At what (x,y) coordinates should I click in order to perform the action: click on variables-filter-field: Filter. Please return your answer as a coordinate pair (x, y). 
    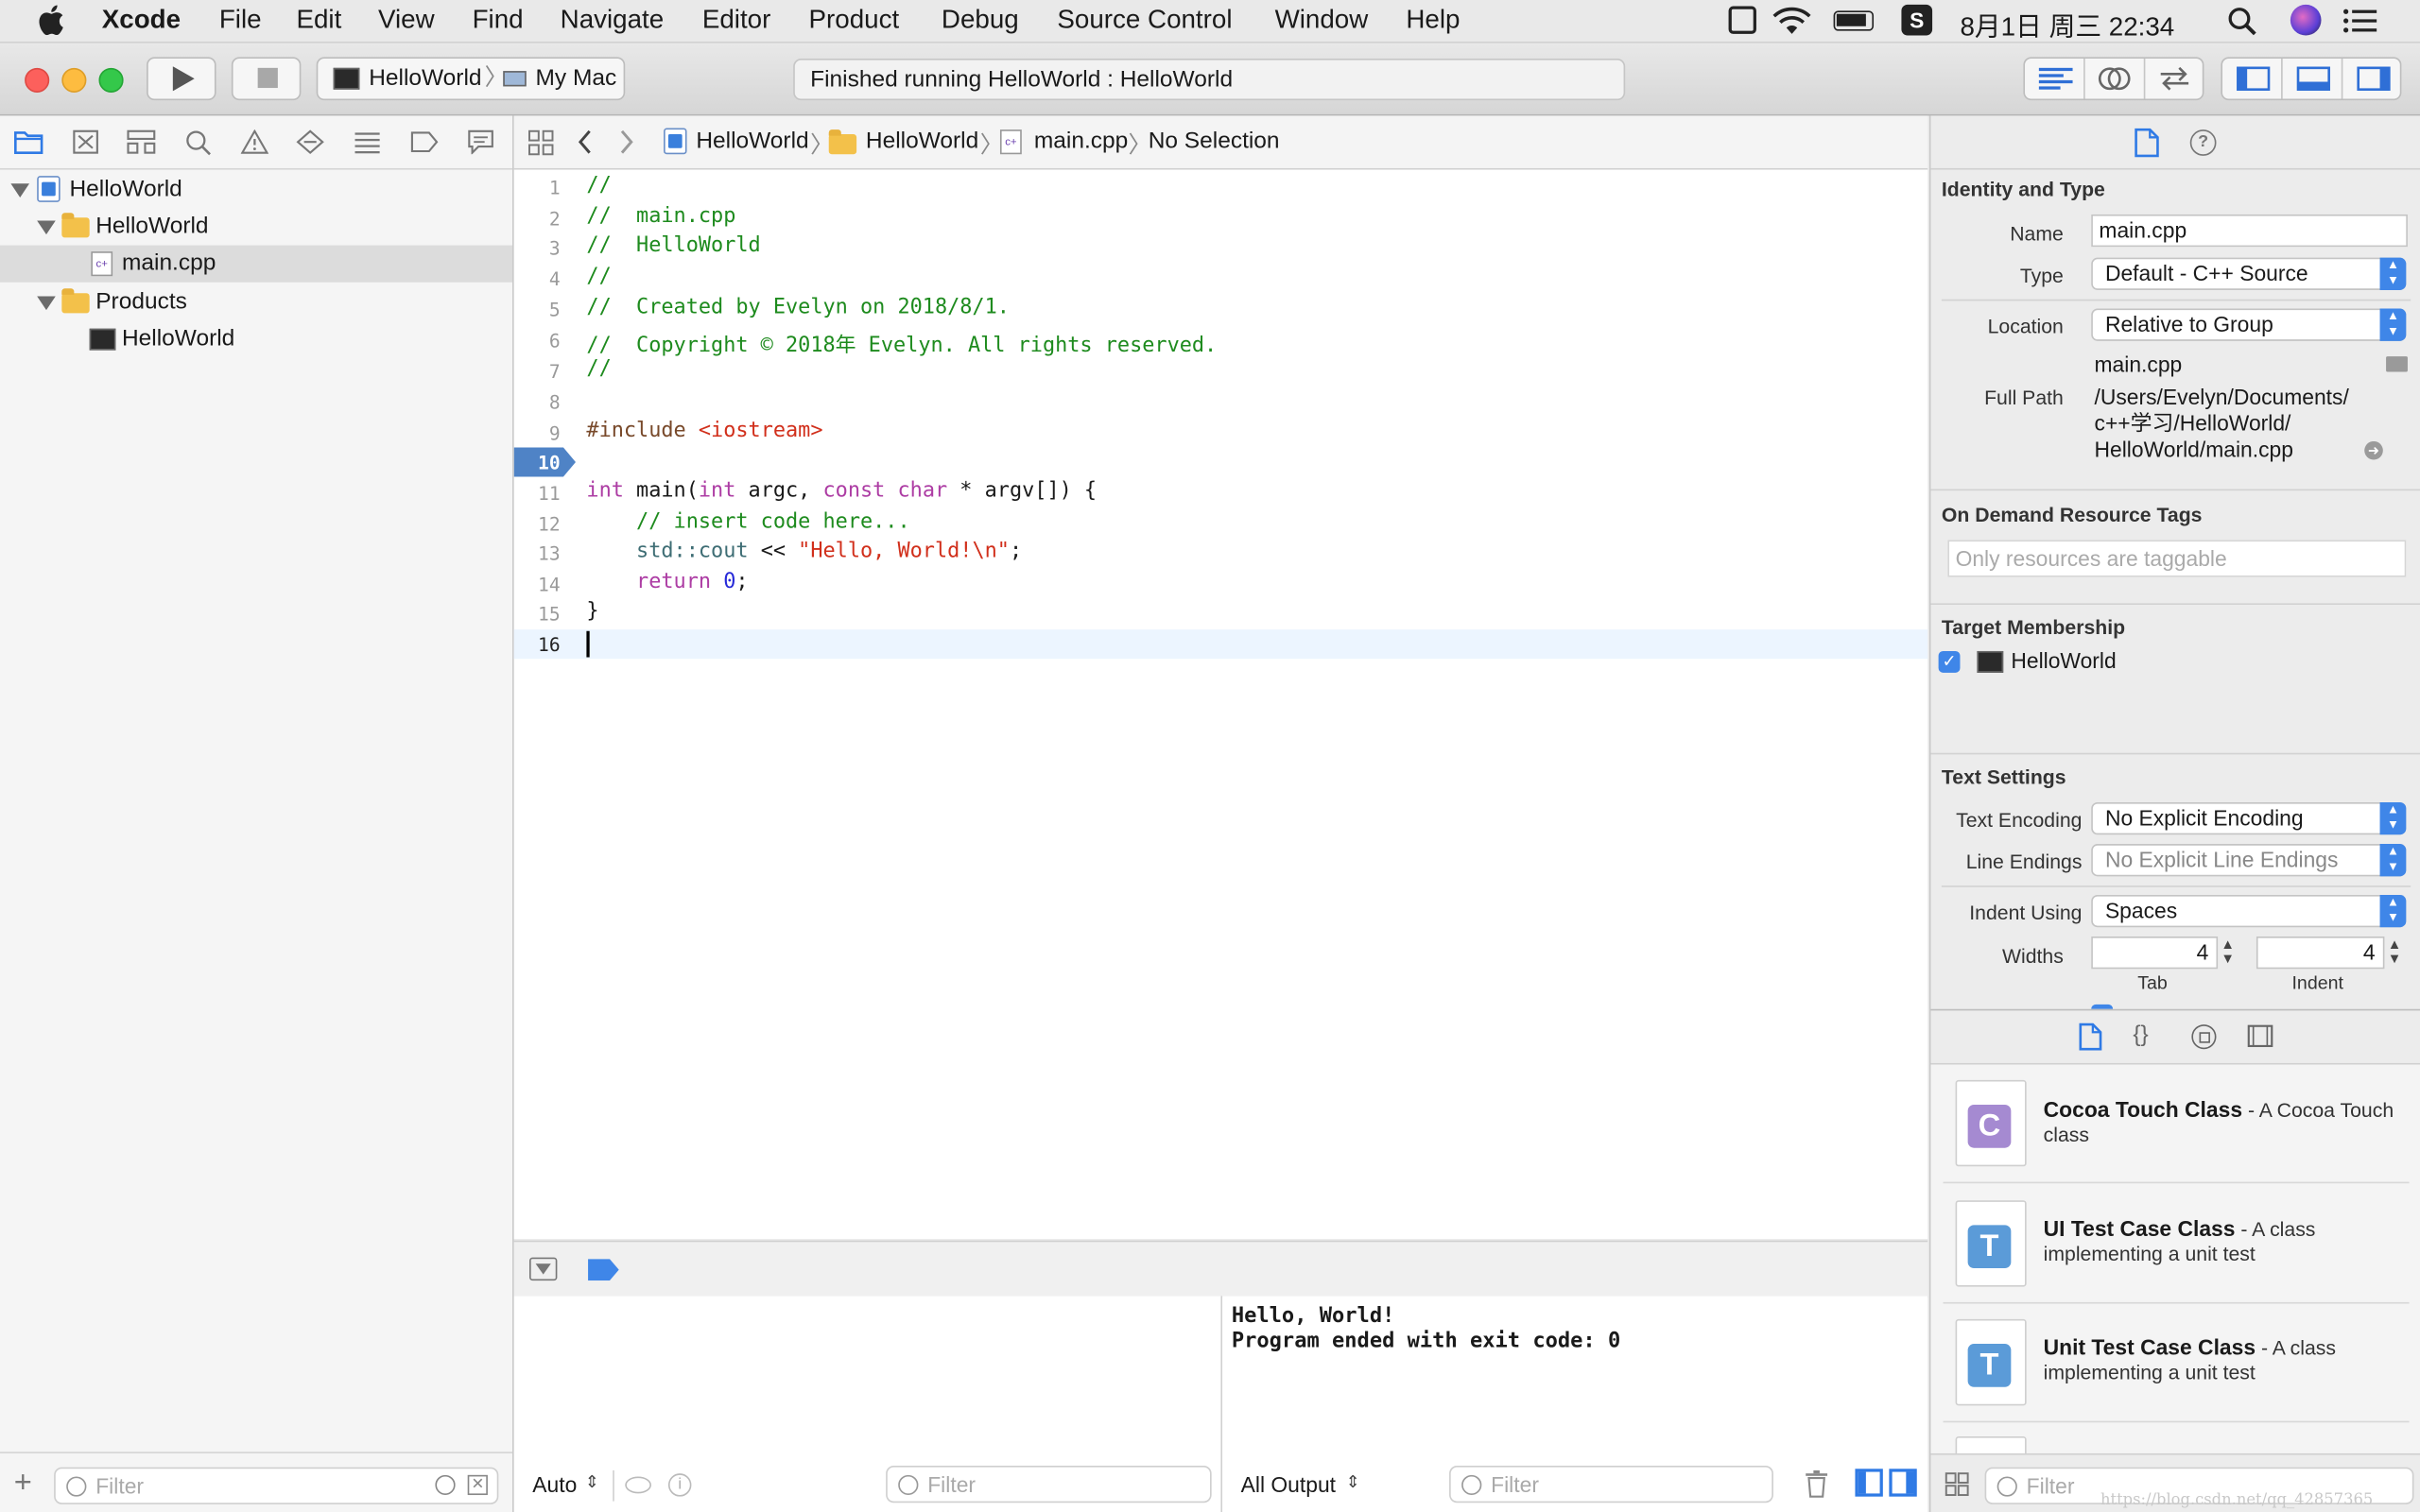
    Looking at the image, I should click on (1049, 1484).